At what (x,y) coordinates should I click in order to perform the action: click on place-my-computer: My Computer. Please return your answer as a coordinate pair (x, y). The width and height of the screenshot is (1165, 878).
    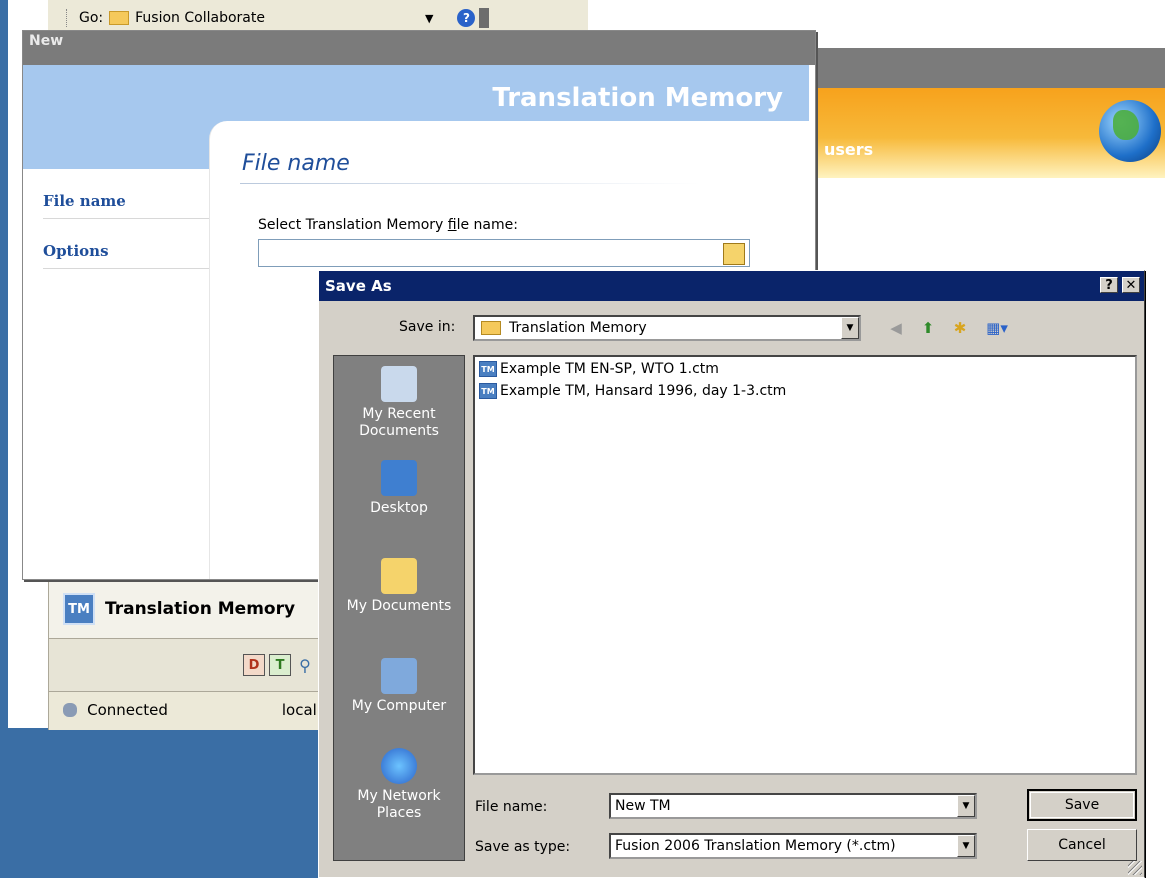
    Looking at the image, I should click on (399, 686).